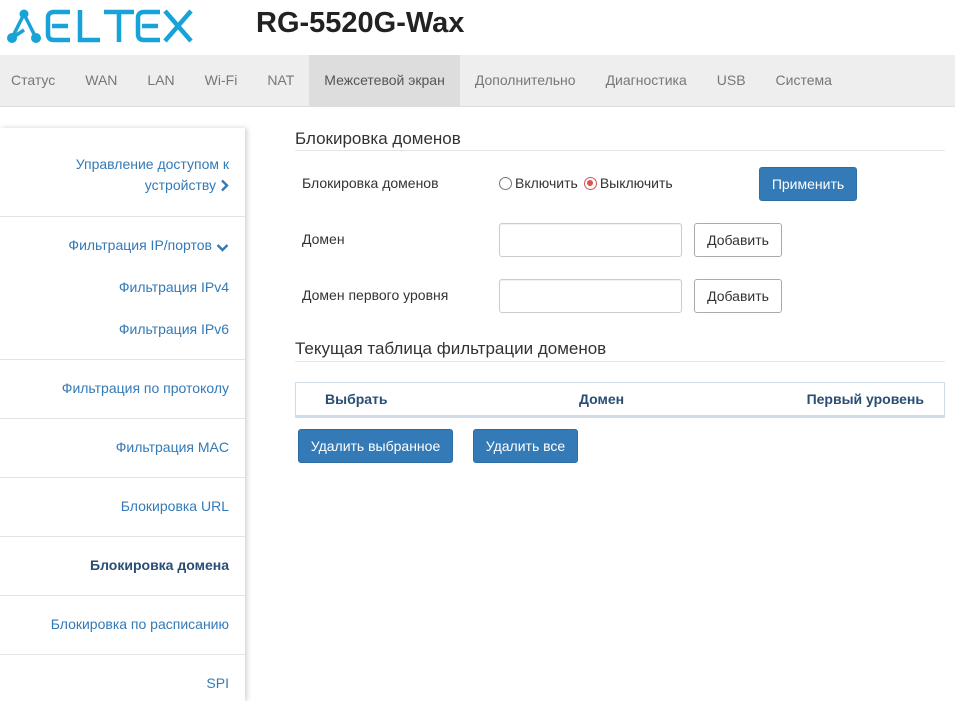 The image size is (955, 701). I want to click on radio-disable-label: Выключить, so click(636, 183).